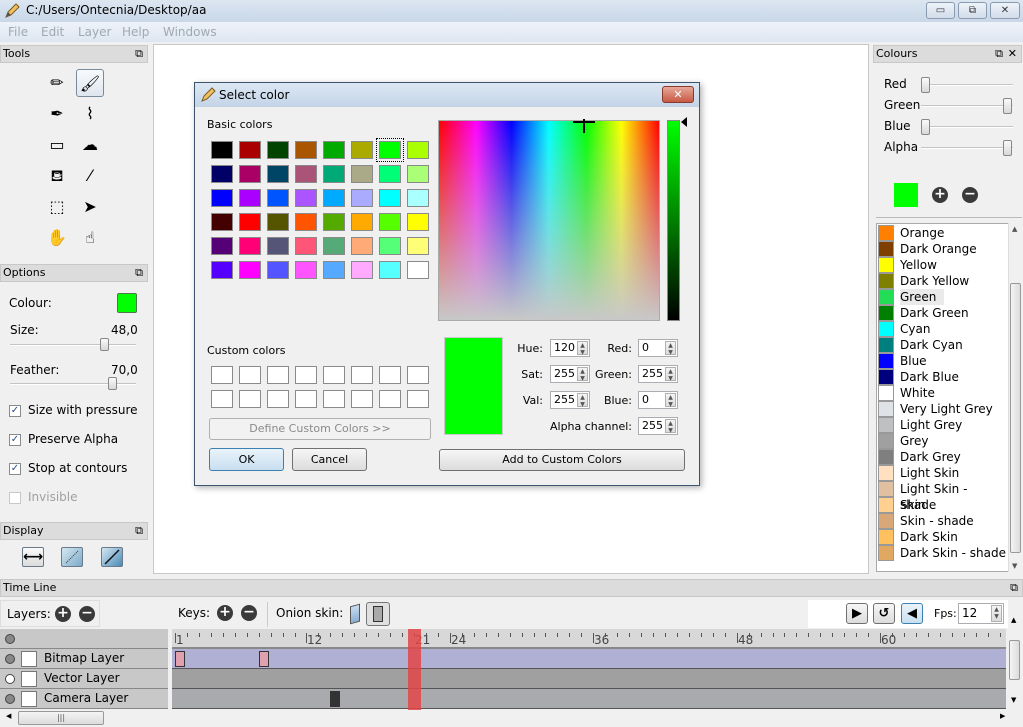 The width and height of the screenshot is (1023, 727). Describe the element at coordinates (104, 344) in the screenshot. I see `size-slider-thumb` at that location.